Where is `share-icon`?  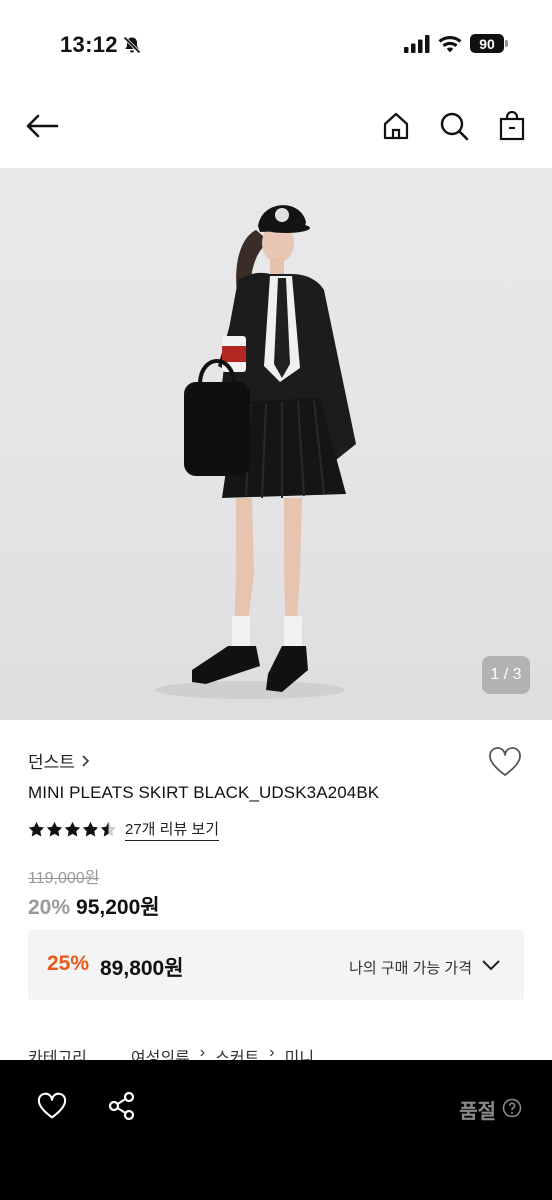 share-icon is located at coordinates (121, 1106).